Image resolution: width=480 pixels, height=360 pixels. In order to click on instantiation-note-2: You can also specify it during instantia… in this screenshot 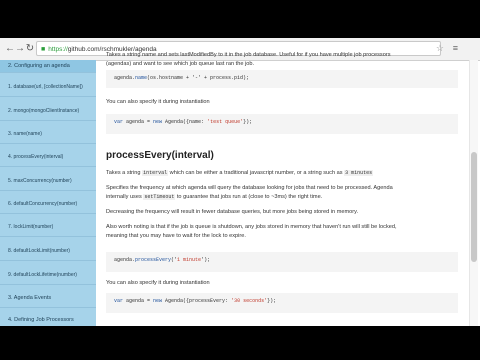, I will do `click(158, 283)`.